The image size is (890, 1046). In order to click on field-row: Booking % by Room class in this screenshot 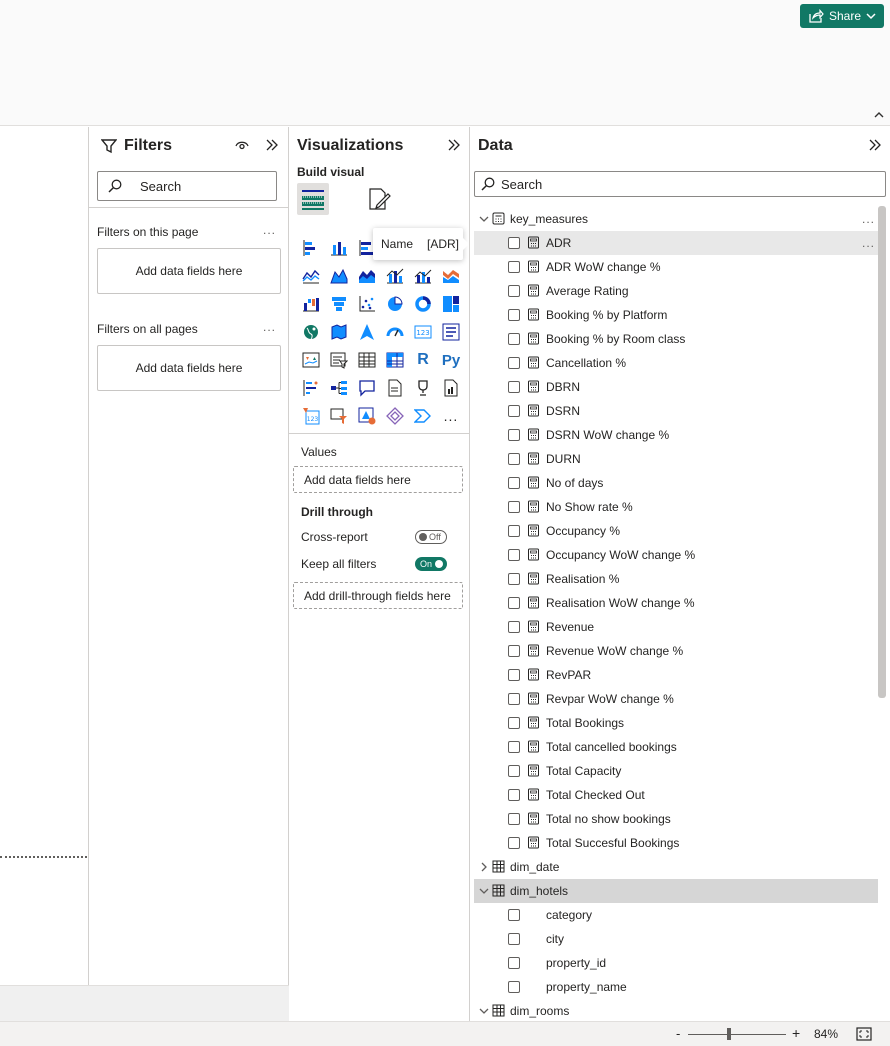, I will do `click(676, 339)`.